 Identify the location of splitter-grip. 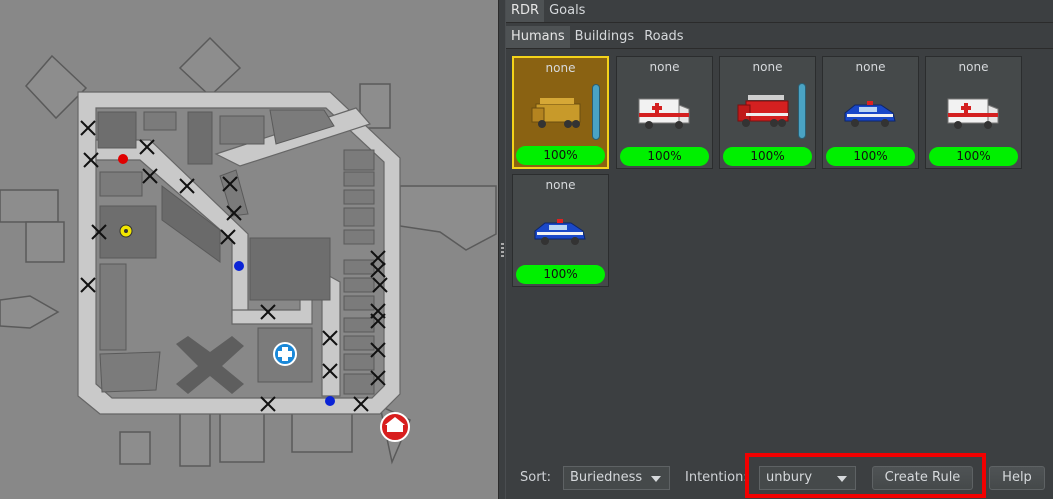
(502, 250).